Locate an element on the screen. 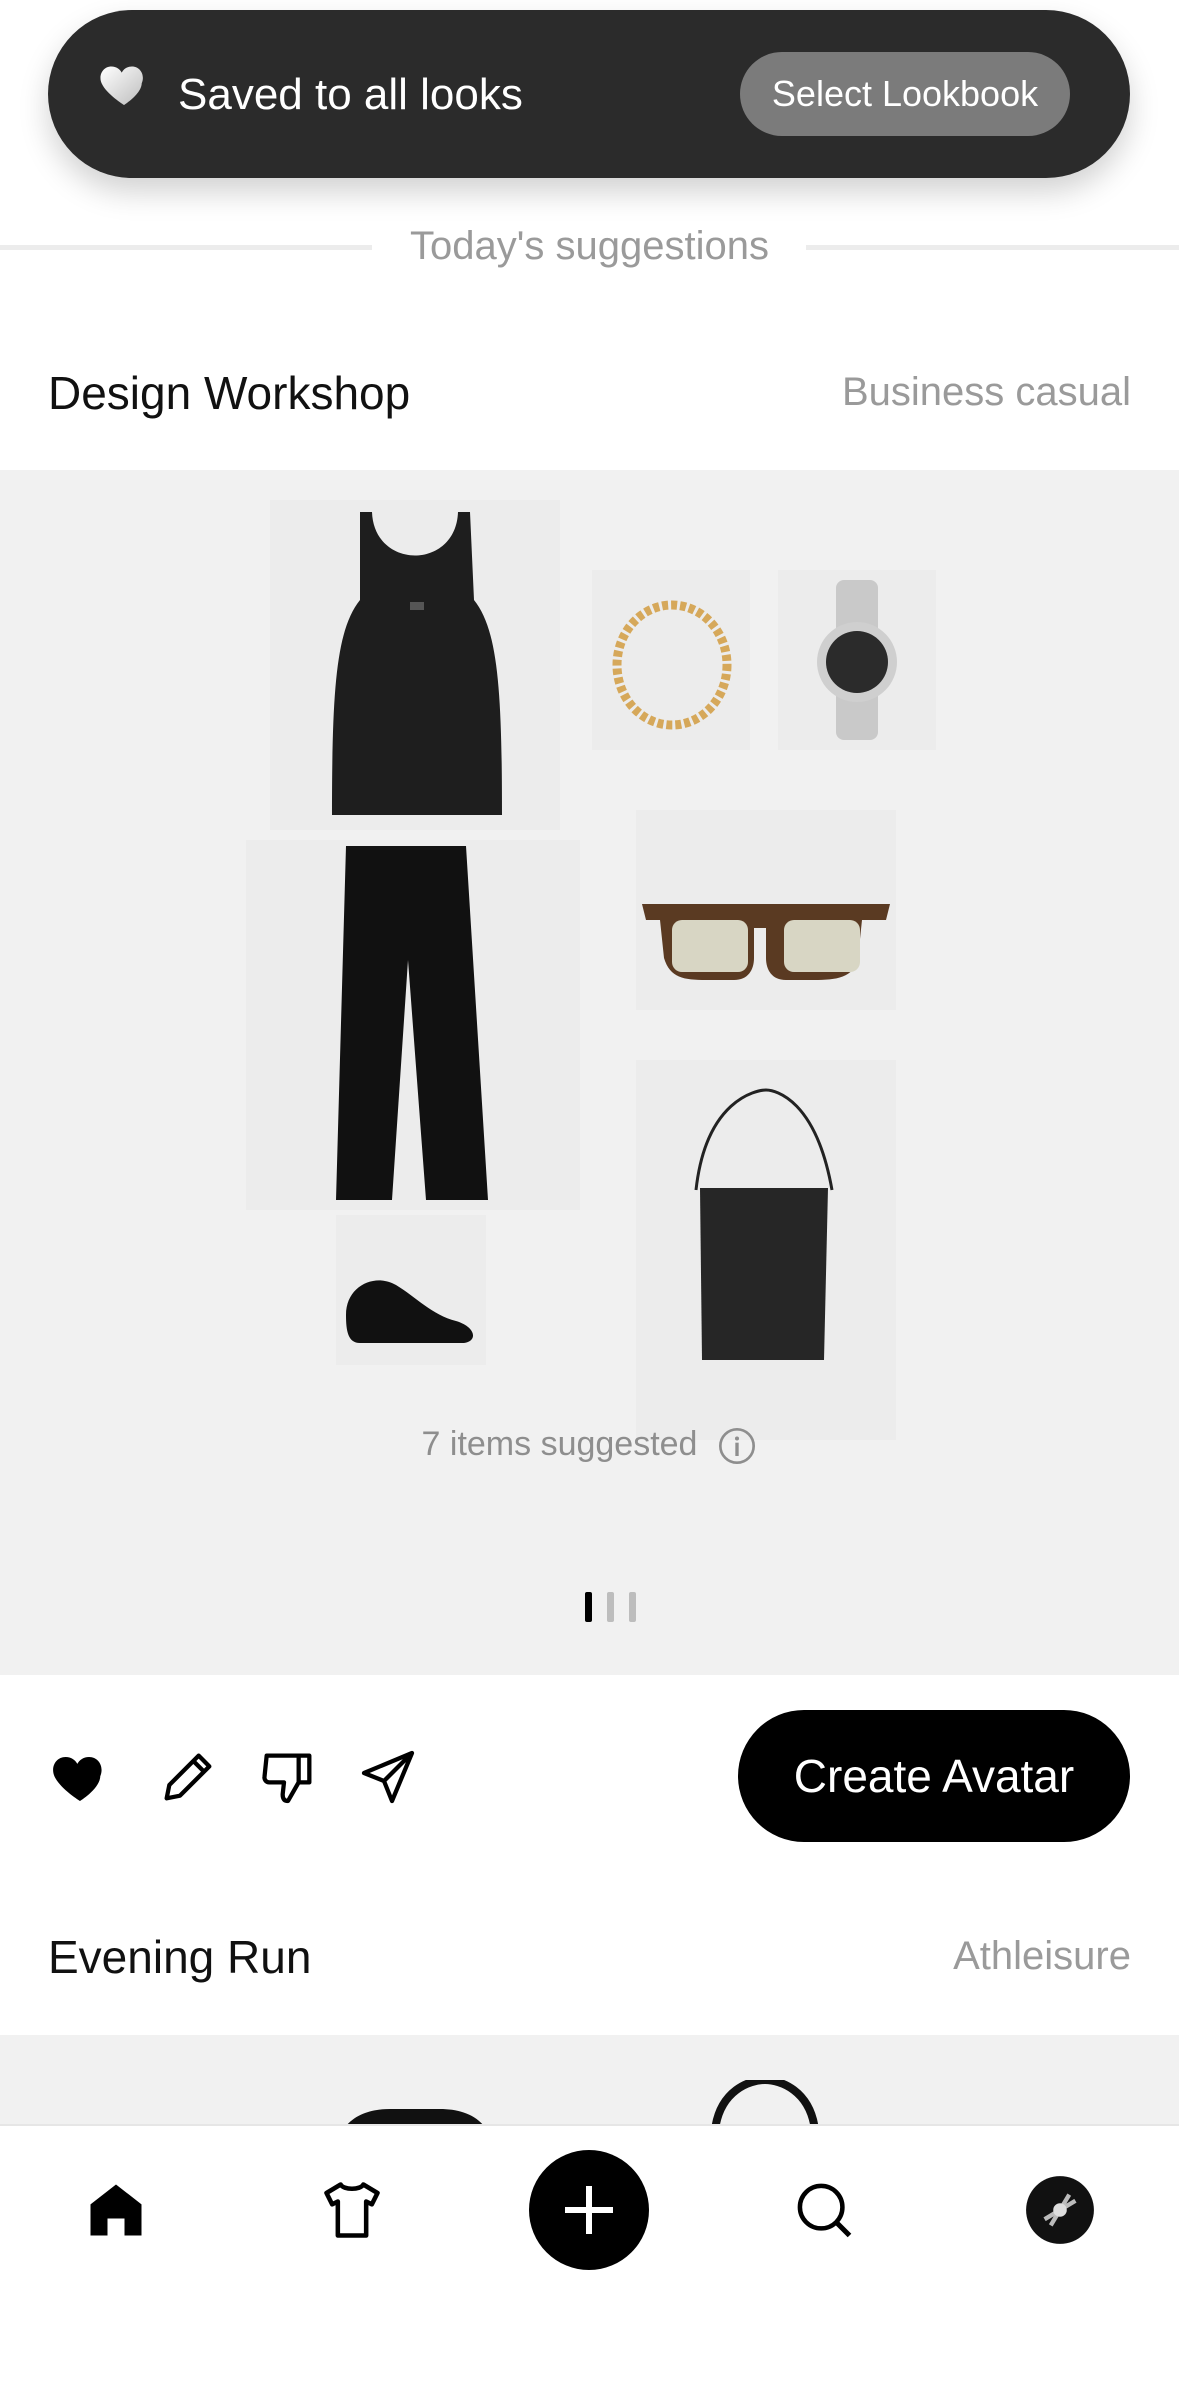 The image size is (1179, 2398). look-title-2: Evening Run is located at coordinates (180, 1957).